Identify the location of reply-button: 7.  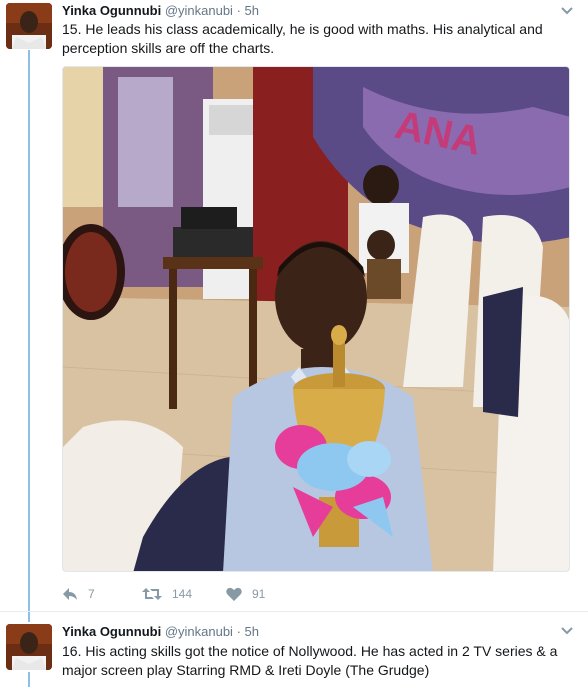
(102, 594).